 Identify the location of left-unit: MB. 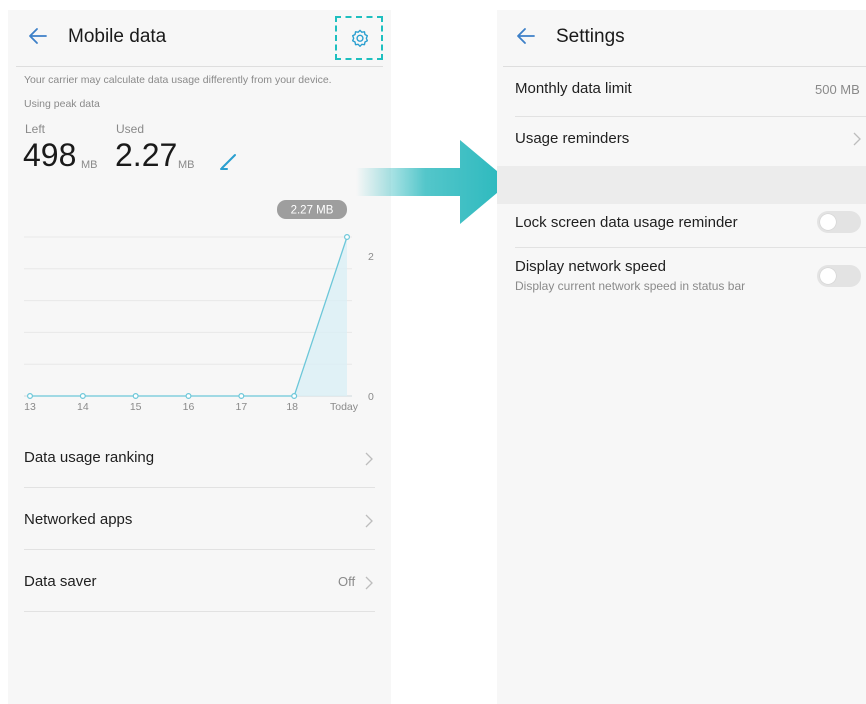
(89, 165).